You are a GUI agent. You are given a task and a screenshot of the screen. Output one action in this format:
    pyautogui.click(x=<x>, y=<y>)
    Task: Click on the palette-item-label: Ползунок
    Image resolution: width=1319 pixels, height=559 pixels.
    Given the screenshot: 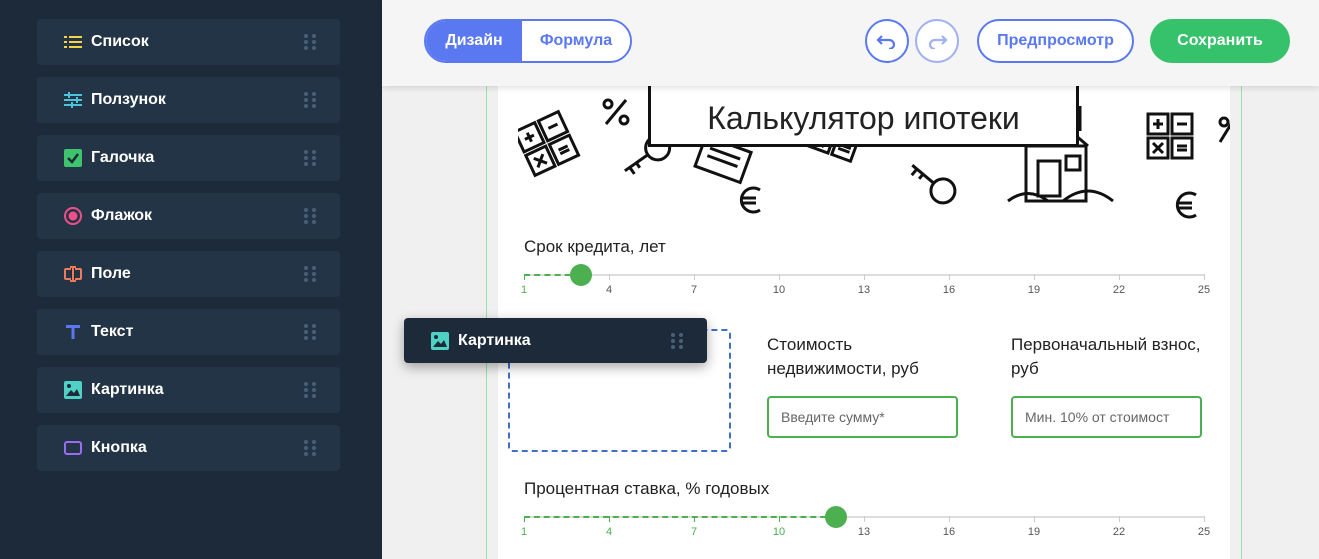 What is the action you would take?
    pyautogui.click(x=128, y=99)
    